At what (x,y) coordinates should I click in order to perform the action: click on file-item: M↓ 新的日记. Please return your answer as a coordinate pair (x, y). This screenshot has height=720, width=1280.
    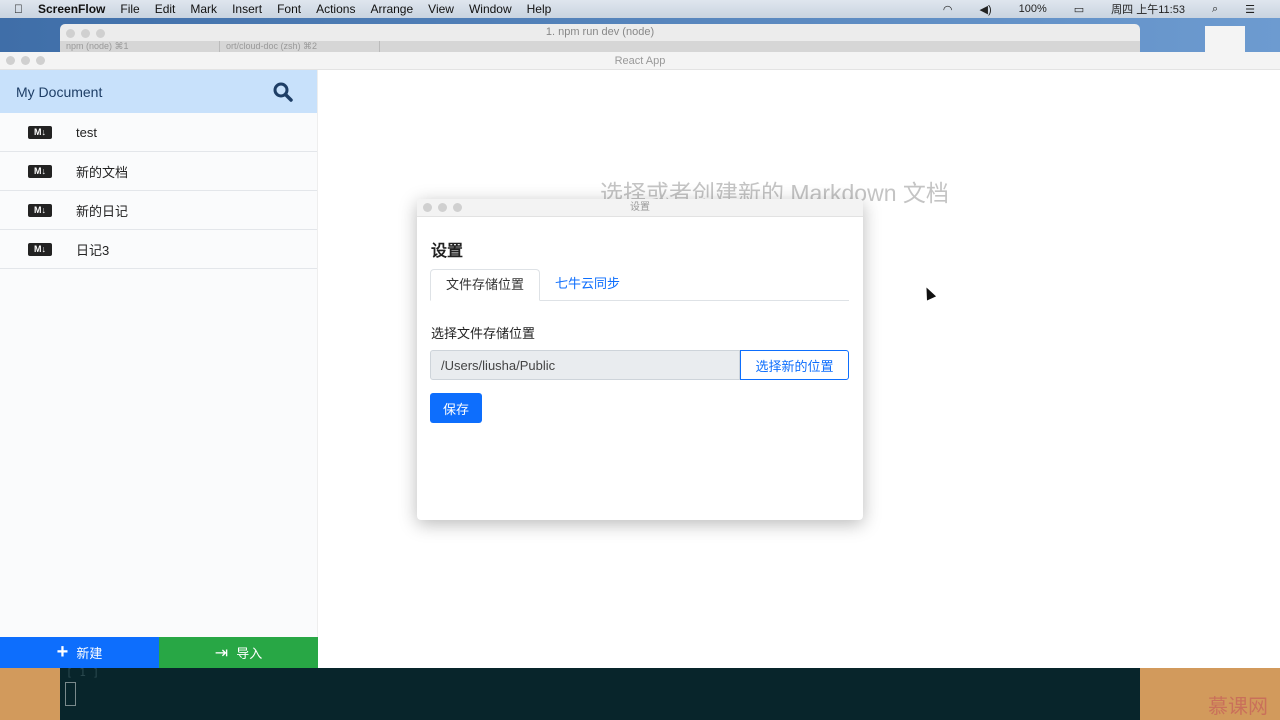
    Looking at the image, I should click on (158, 210).